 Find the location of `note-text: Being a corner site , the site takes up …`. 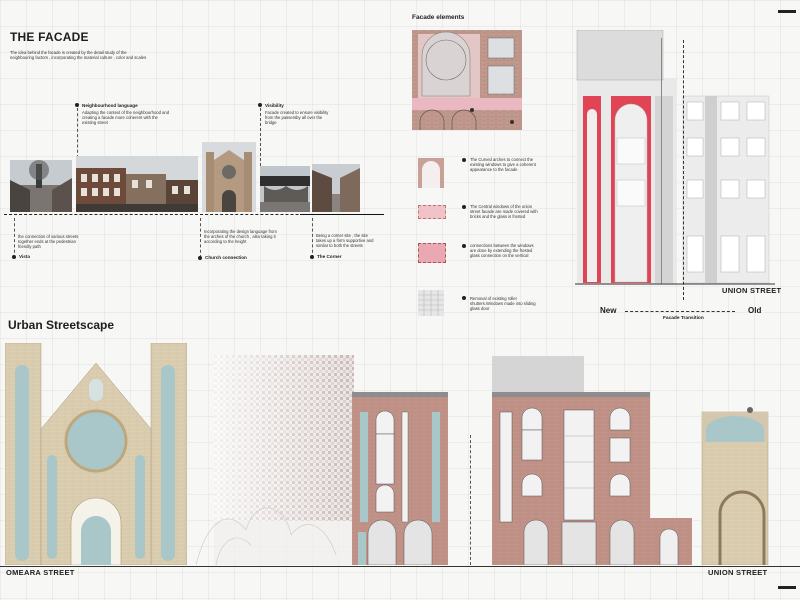

note-text: Being a corner site , the site takes up … is located at coordinates (345, 241).